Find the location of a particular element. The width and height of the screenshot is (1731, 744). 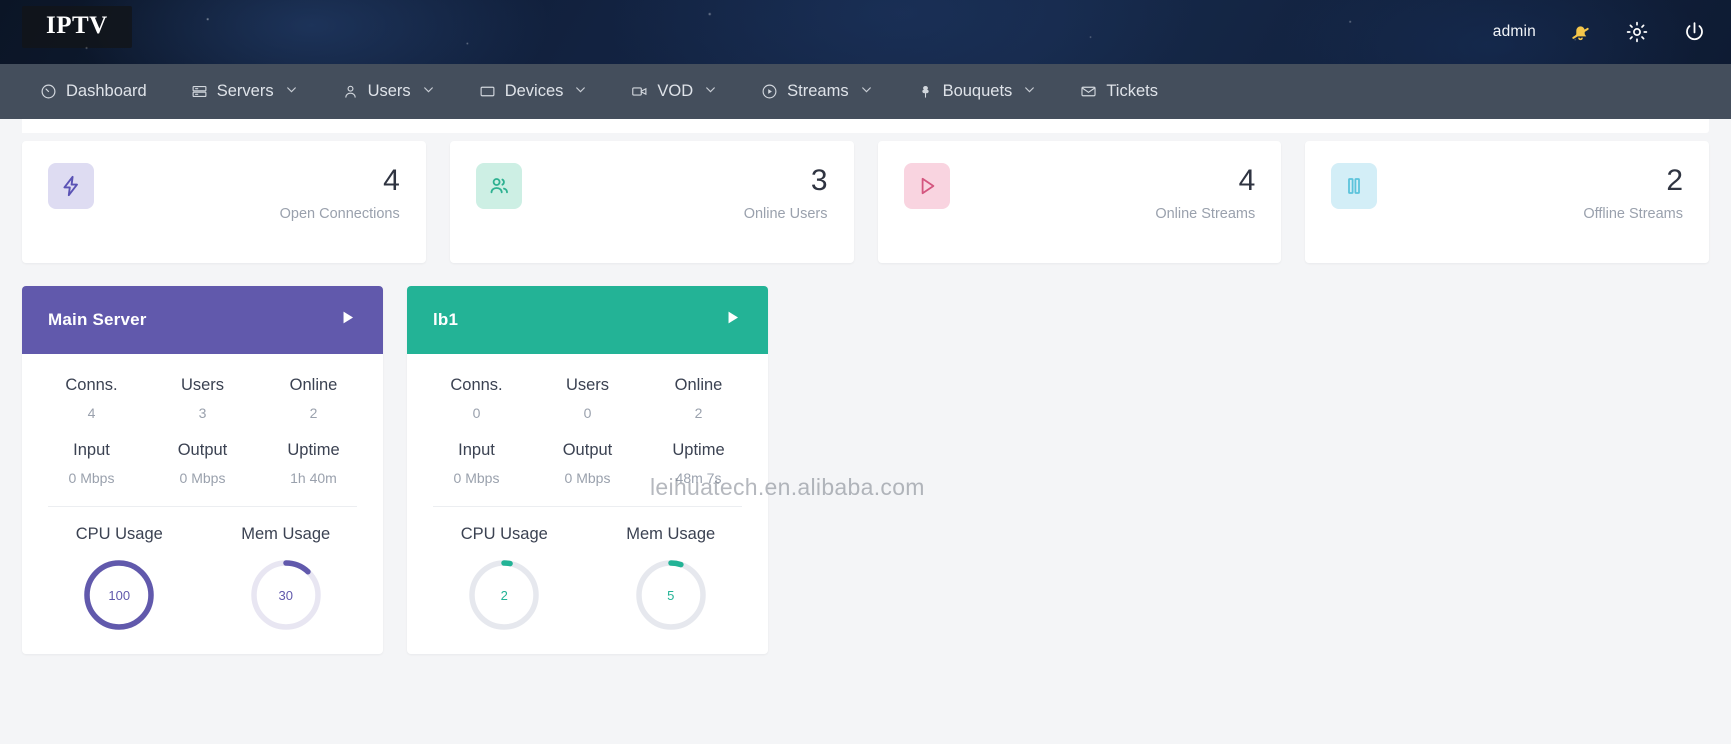

nav-item-dashboard: Dashboard is located at coordinates (93, 91).